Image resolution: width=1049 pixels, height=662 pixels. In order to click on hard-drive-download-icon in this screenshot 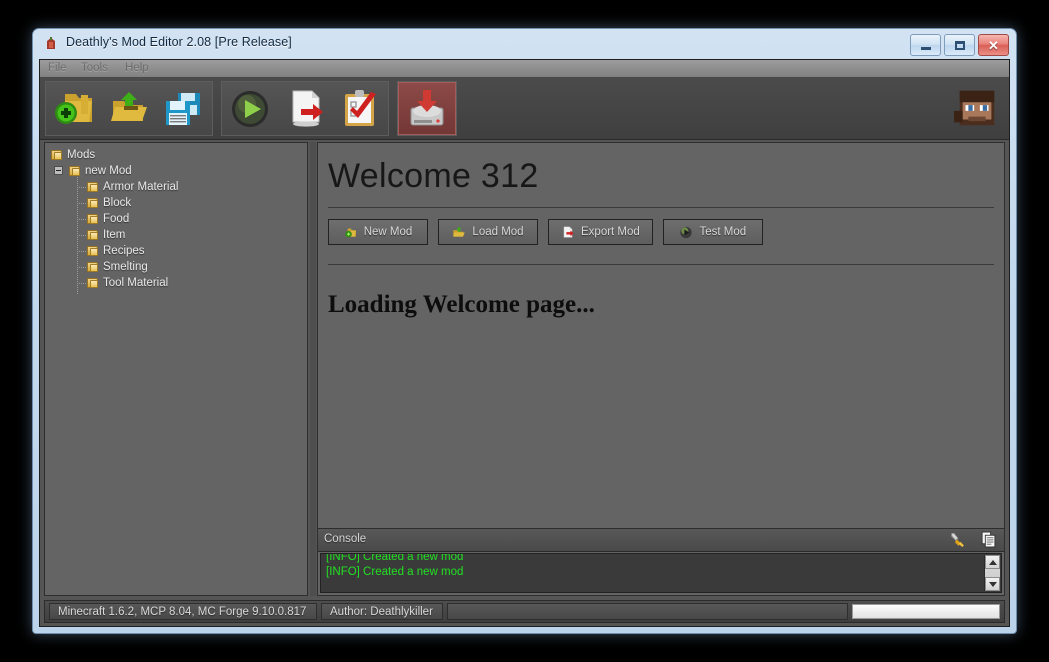, I will do `click(427, 107)`.